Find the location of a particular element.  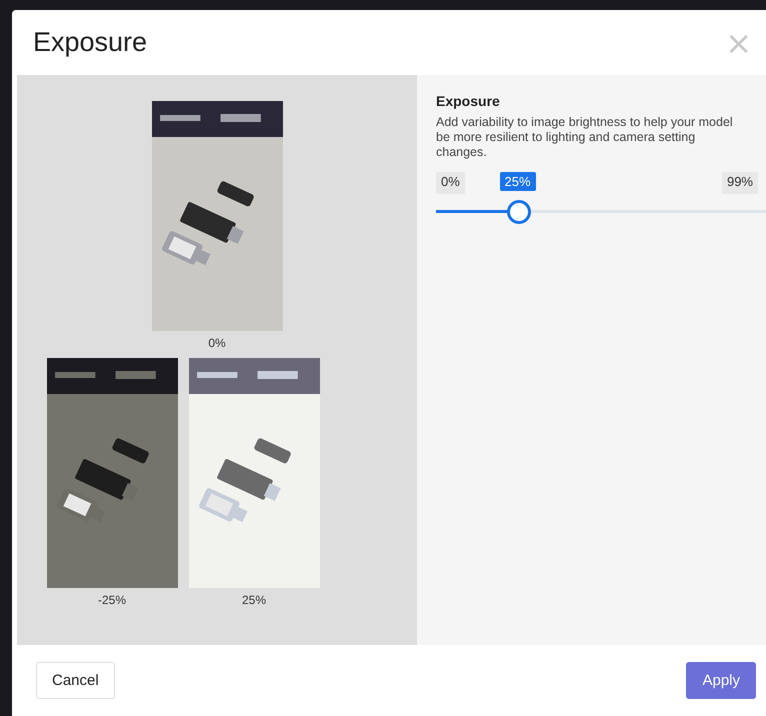

preview-caption: 25% is located at coordinates (254, 600).